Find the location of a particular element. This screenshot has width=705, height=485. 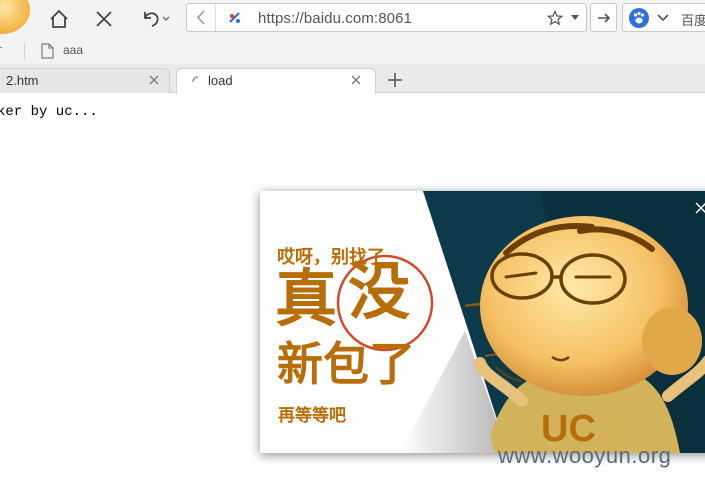

popup-line4: 再等等吧 is located at coordinates (312, 416).